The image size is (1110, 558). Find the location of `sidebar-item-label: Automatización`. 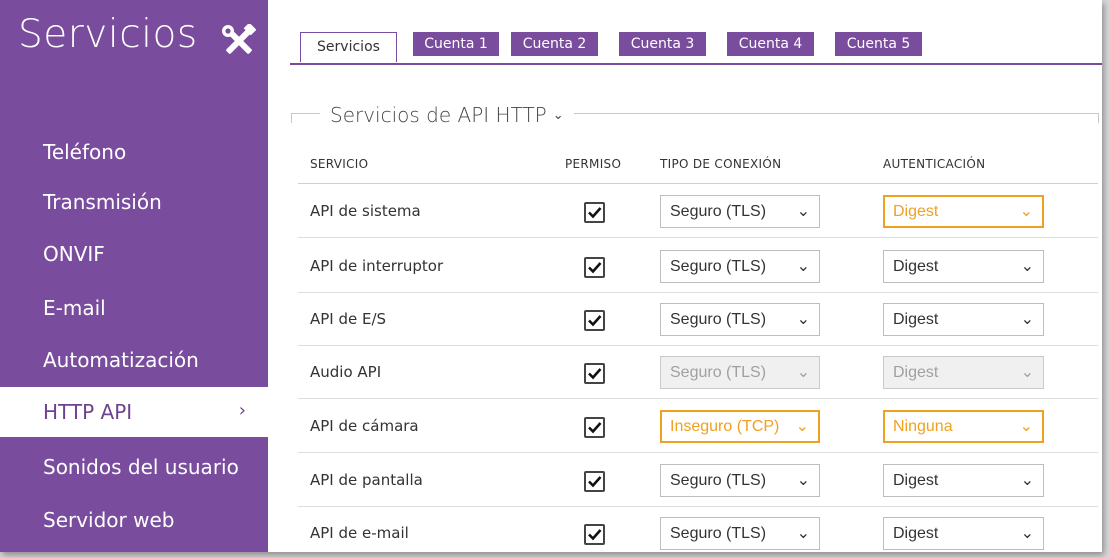

sidebar-item-label: Automatización is located at coordinates (121, 360).